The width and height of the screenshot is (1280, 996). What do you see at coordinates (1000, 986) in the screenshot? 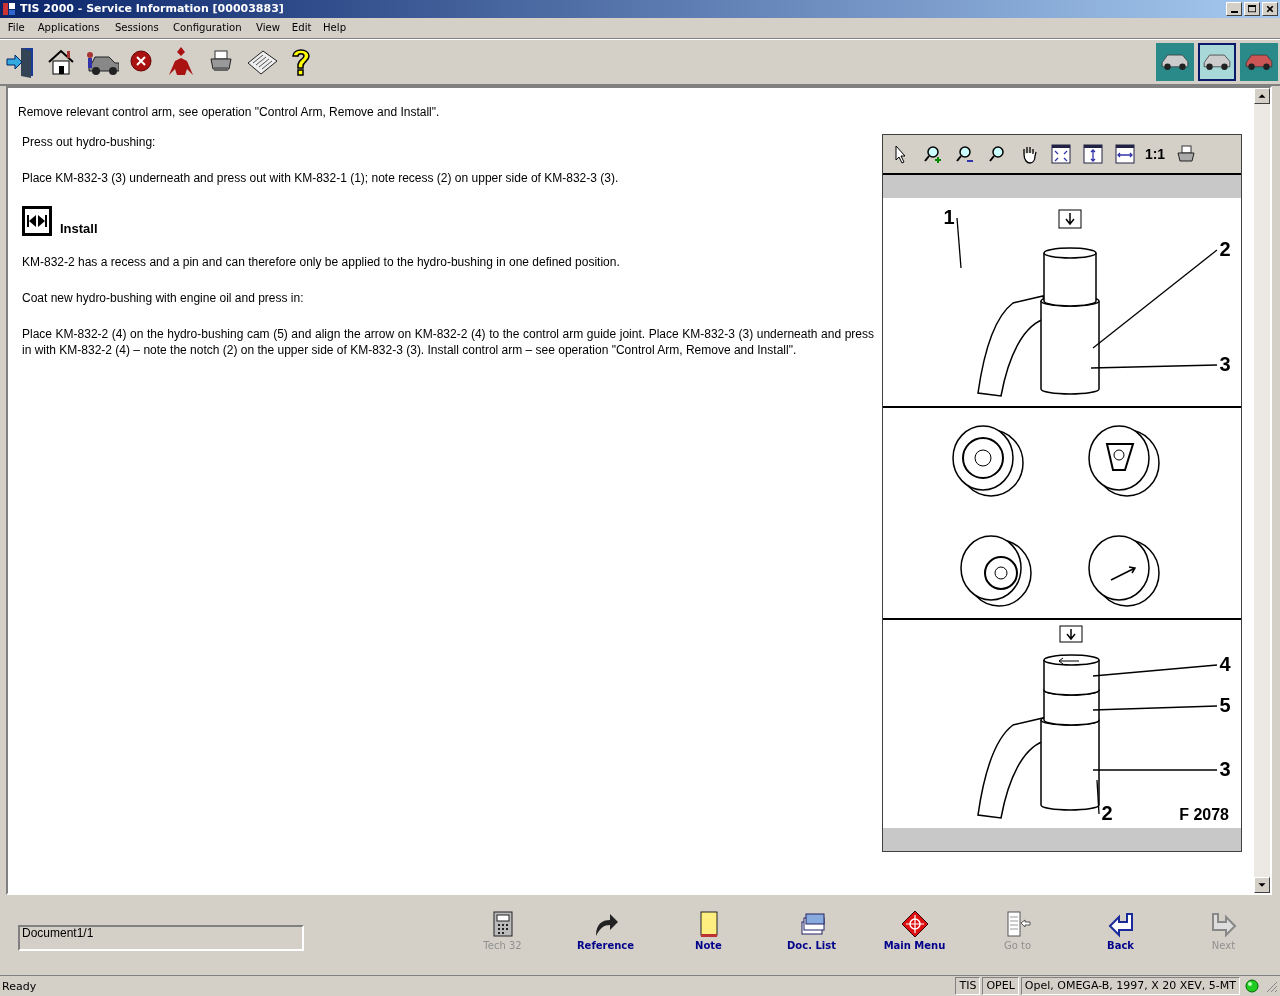
I see `status-pane: OPEL` at bounding box center [1000, 986].